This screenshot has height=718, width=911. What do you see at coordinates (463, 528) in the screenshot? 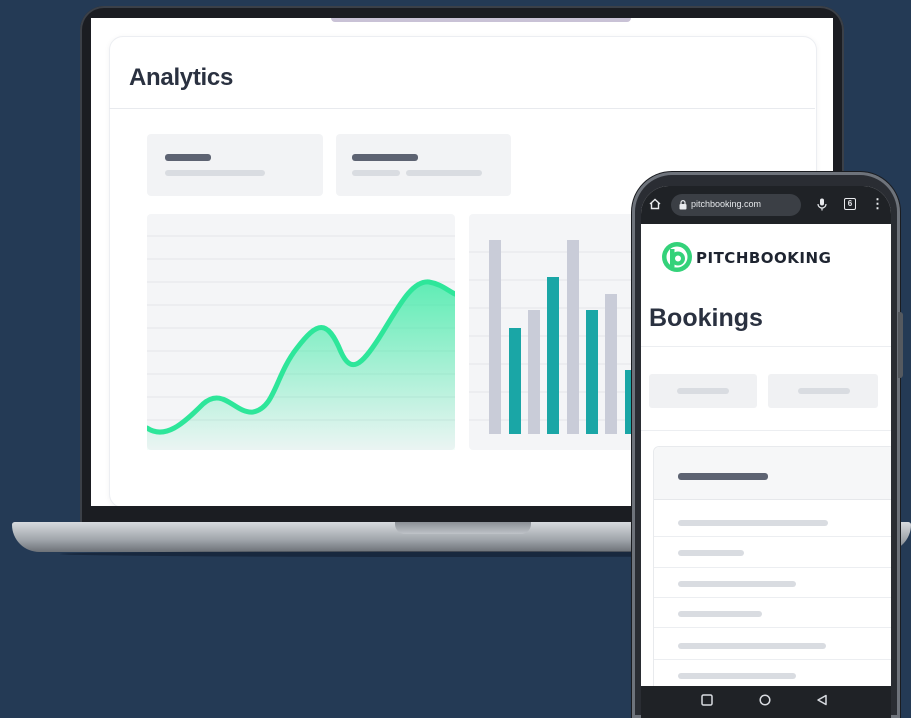
I see `laptop-opening-notch` at bounding box center [463, 528].